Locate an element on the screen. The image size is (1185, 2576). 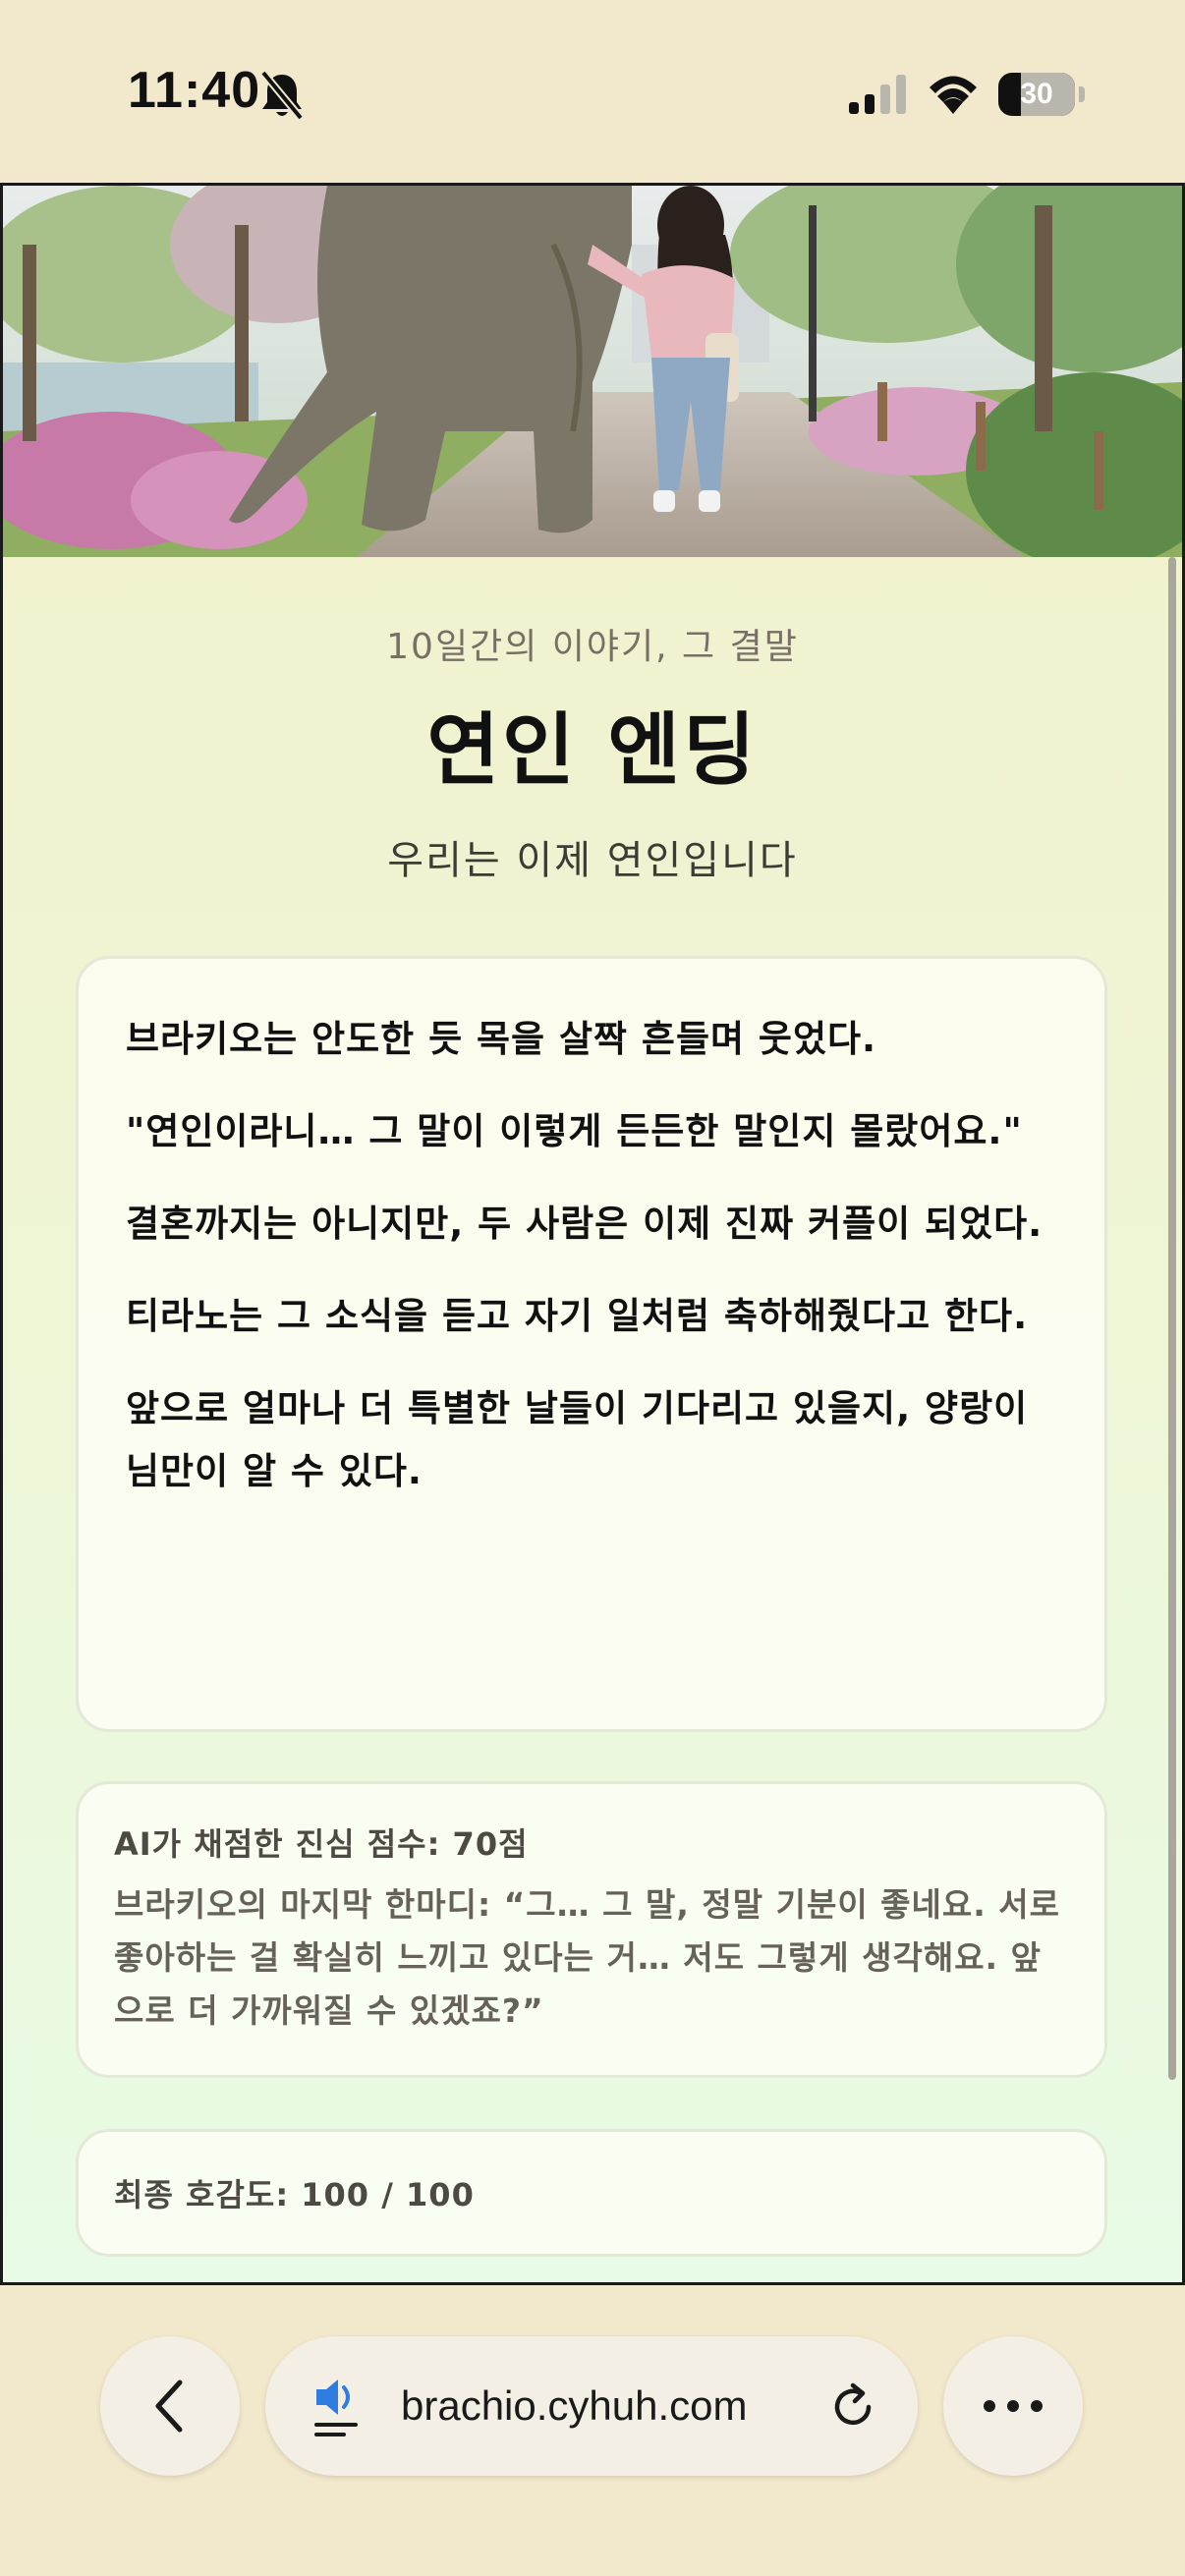
speaker-icon is located at coordinates (336, 2408).